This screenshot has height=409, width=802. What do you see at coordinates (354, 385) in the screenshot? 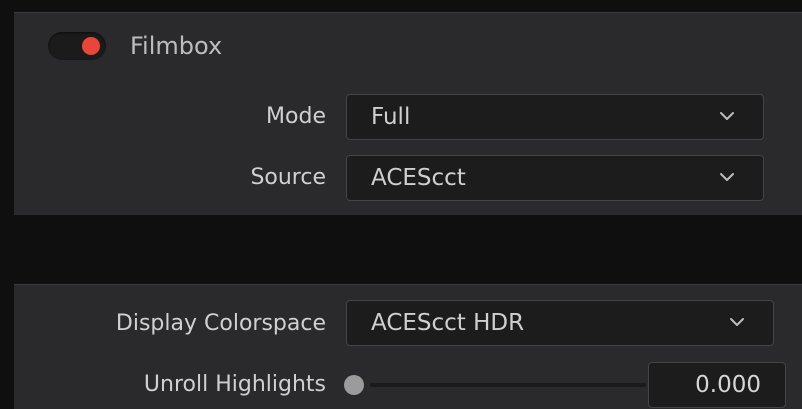
I see `unroll-highlights-slider-handle` at bounding box center [354, 385].